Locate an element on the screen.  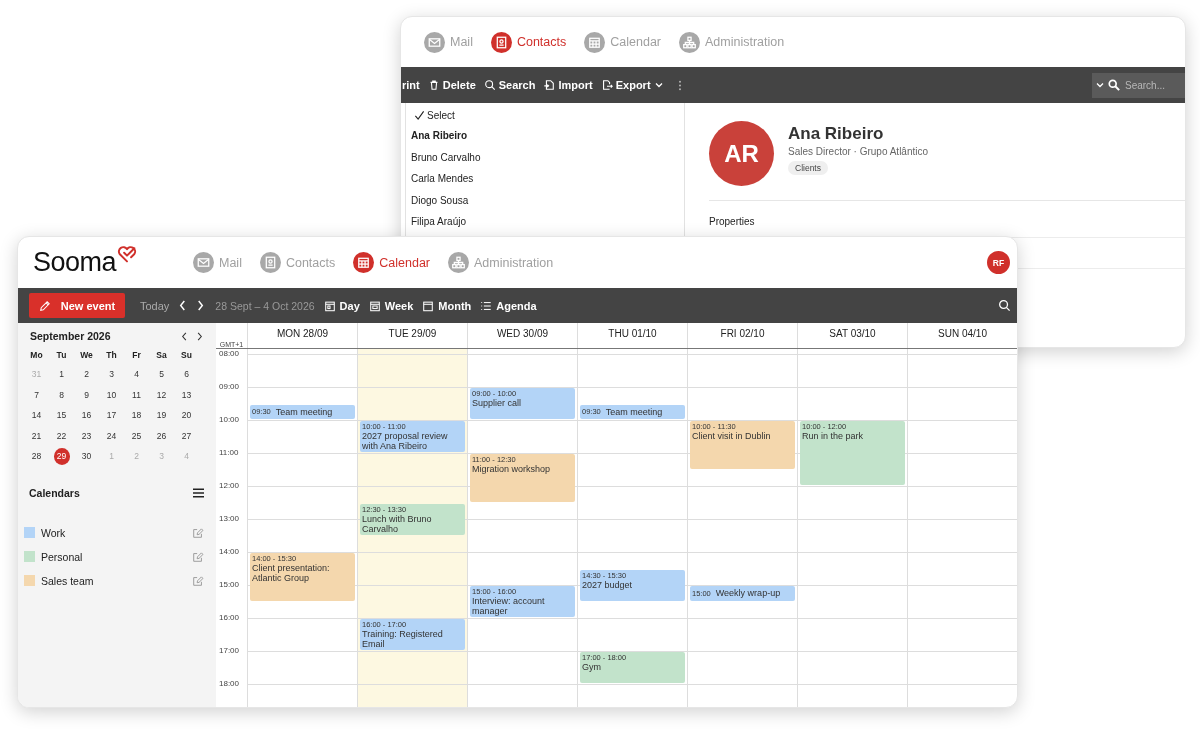
view-button: Week is located at coordinates (391, 305).